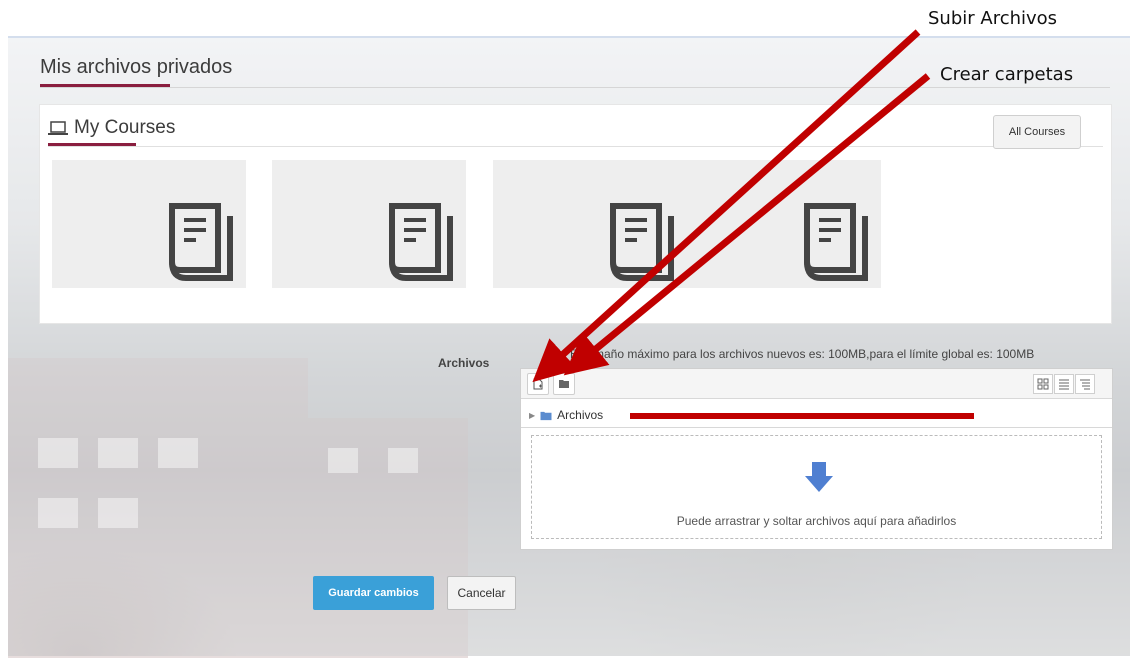 The width and height of the screenshot is (1130, 661). I want to click on folder-icon, so click(546, 415).